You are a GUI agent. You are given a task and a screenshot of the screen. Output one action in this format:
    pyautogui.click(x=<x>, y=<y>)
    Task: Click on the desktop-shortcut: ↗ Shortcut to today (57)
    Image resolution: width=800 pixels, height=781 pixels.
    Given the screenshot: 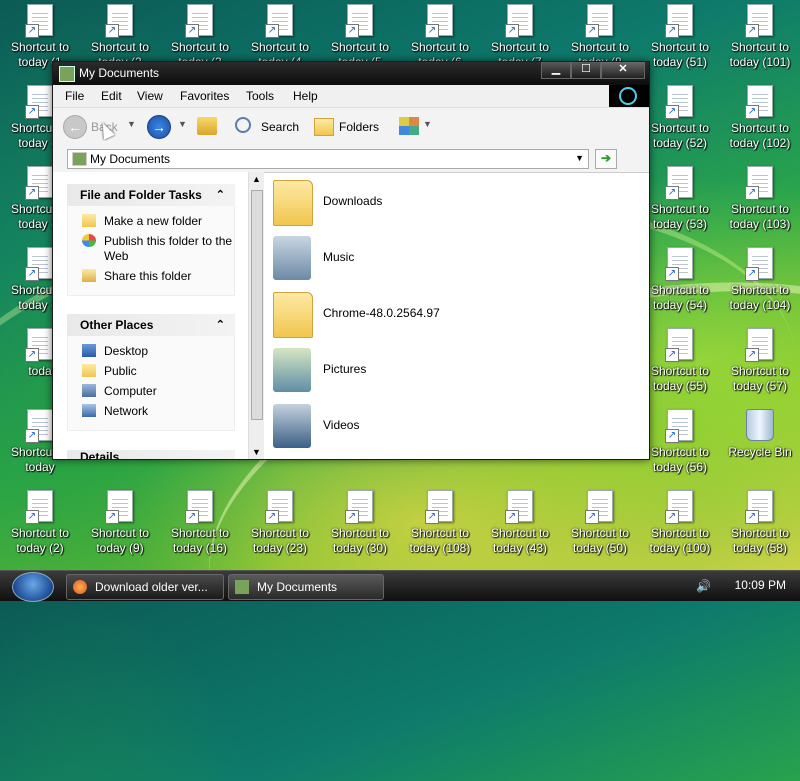 What is the action you would take?
    pyautogui.click(x=760, y=359)
    